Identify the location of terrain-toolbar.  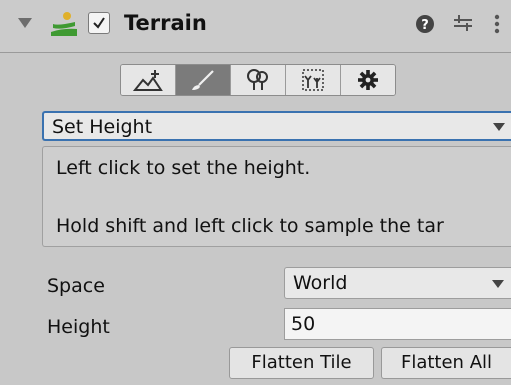
(258, 80).